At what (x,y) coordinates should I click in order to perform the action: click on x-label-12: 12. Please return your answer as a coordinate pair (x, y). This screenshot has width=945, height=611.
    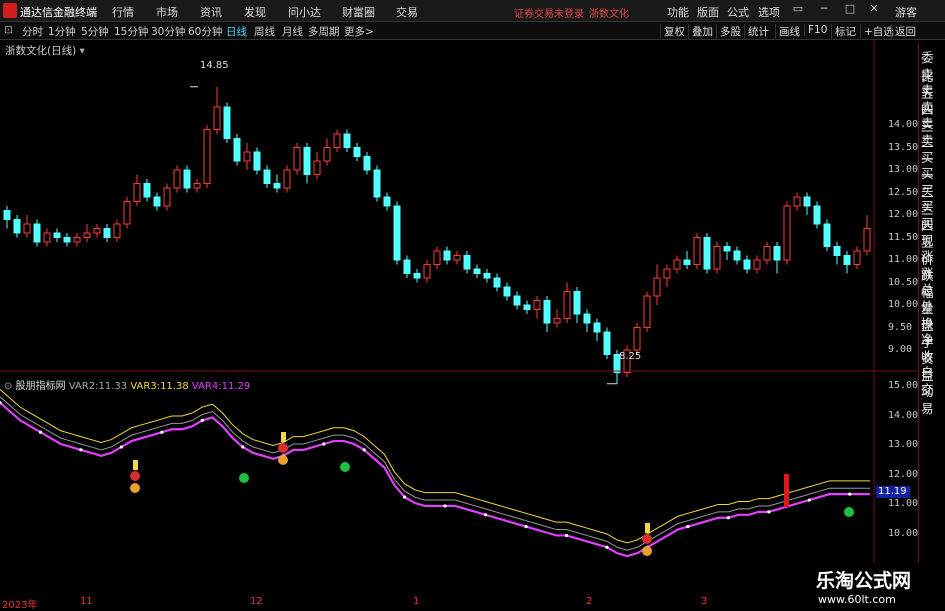
    Looking at the image, I should click on (256, 601).